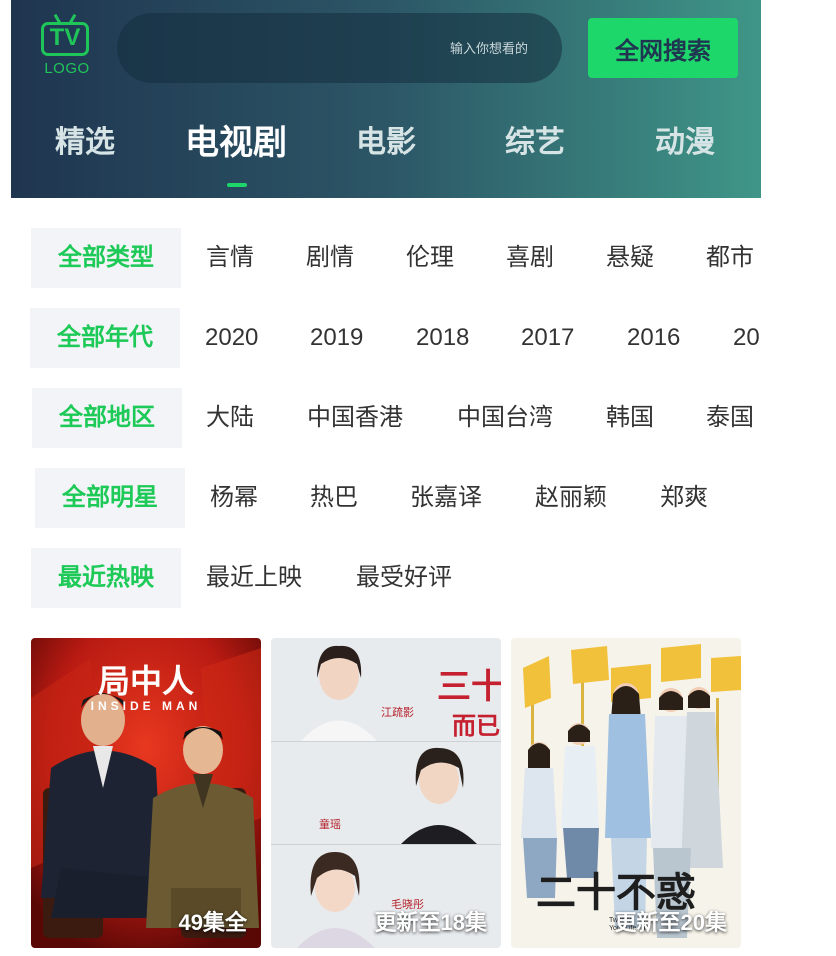 The image size is (836, 956). I want to click on svg-text: 三十, so click(469, 687).